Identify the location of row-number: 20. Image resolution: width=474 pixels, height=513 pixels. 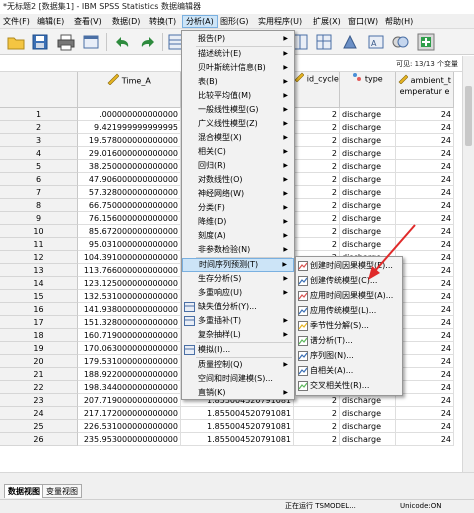
(39, 361).